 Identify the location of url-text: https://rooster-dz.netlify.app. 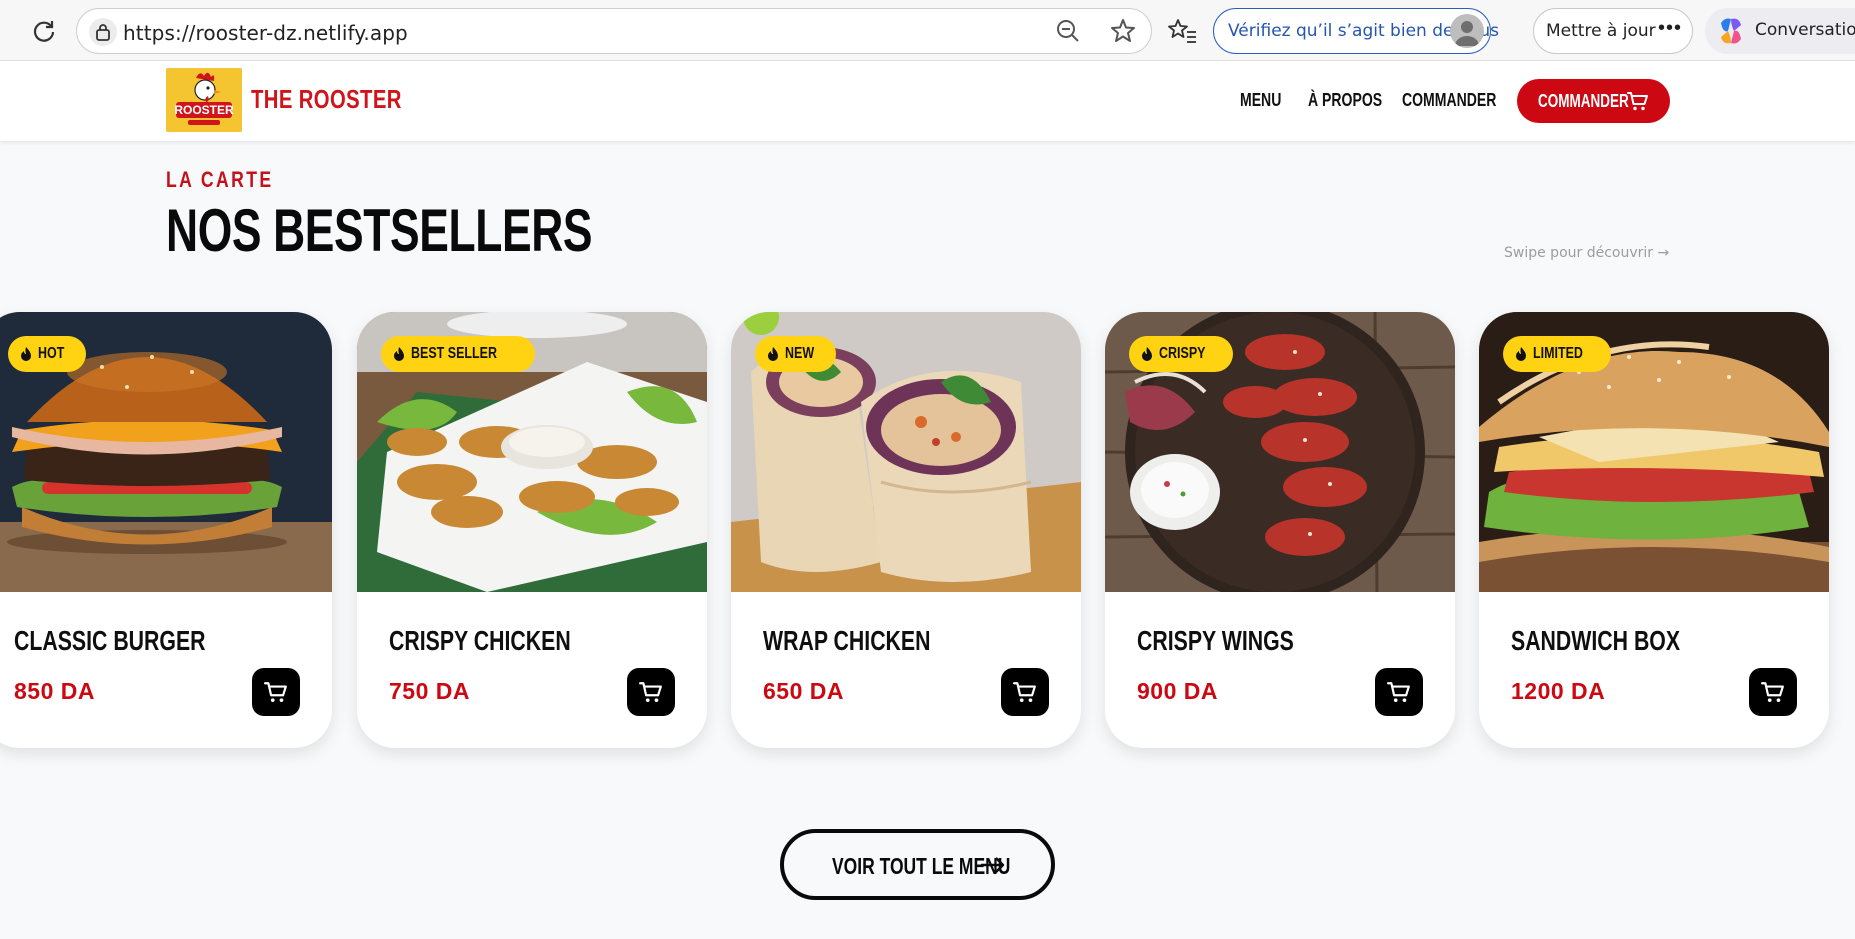
(265, 33).